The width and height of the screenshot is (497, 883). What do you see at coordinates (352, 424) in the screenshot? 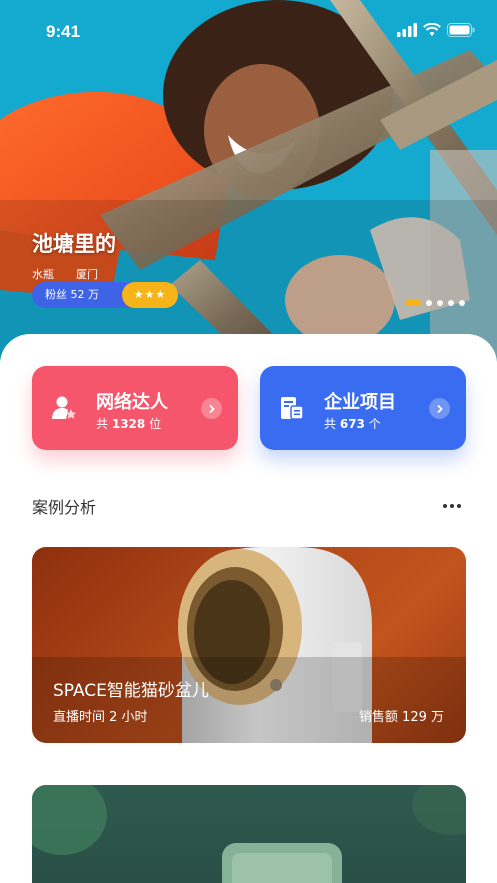
I see `card-count: 共 673 个` at bounding box center [352, 424].